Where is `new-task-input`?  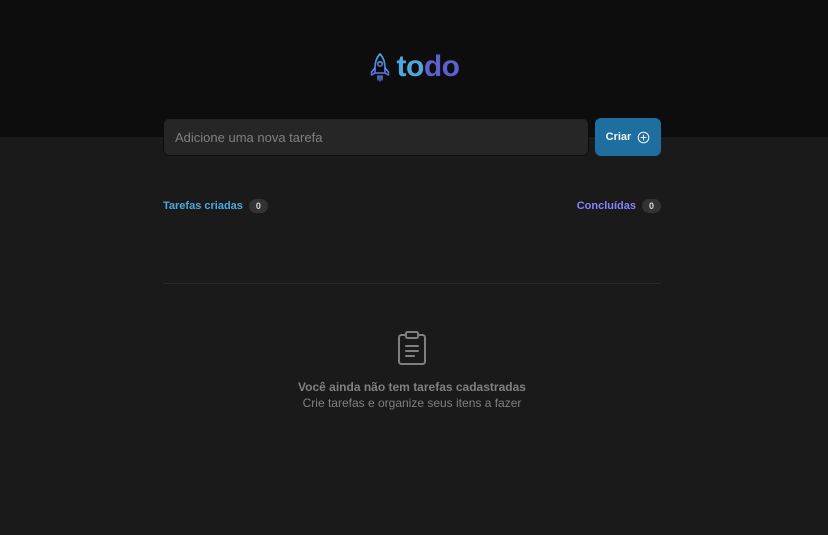
new-task-input is located at coordinates (376, 137).